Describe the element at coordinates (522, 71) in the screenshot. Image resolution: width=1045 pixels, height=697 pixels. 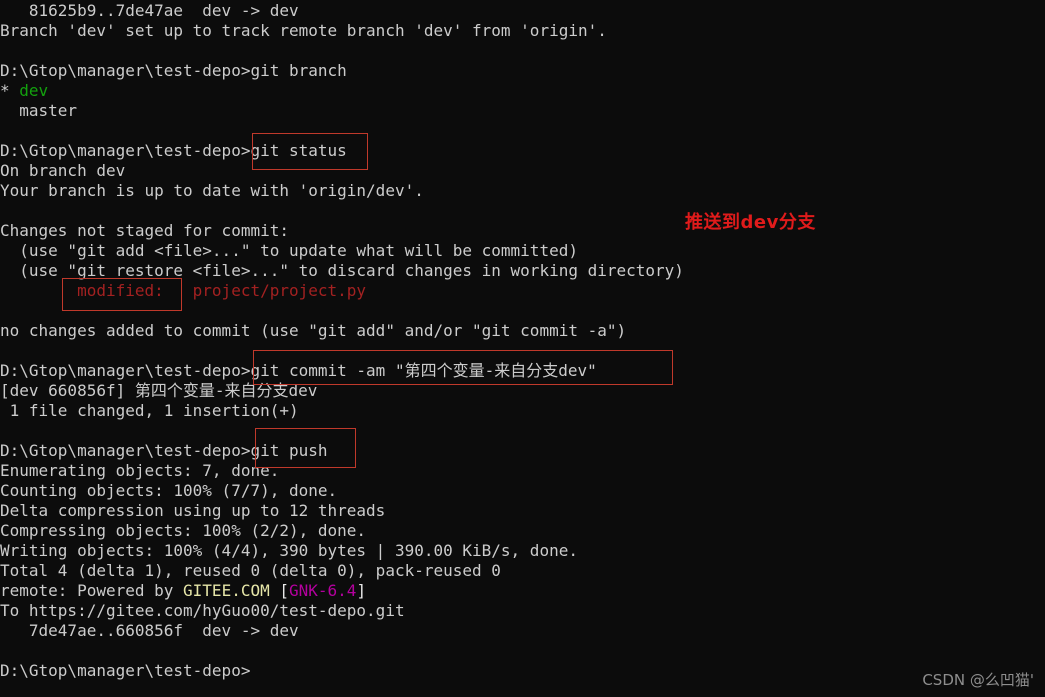
I see `terminal-line: D:\Gtop\manager\test-depo>git branch` at that location.